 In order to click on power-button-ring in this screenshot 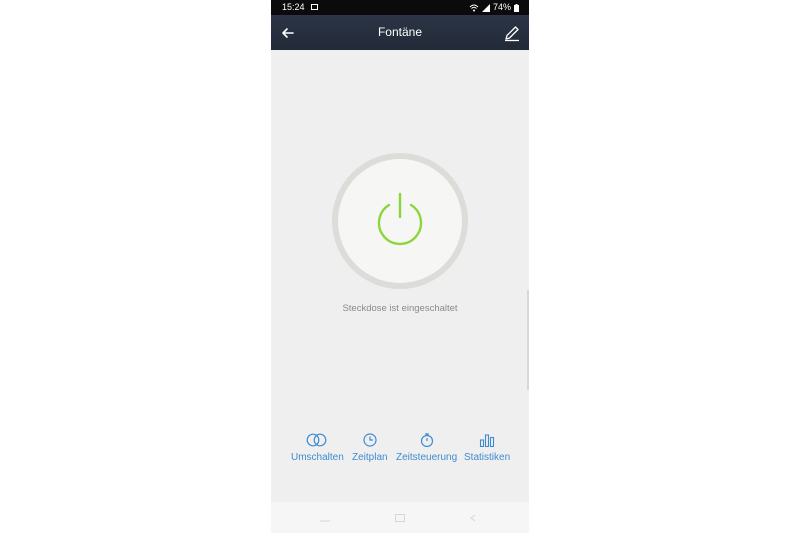, I will do `click(400, 221)`.